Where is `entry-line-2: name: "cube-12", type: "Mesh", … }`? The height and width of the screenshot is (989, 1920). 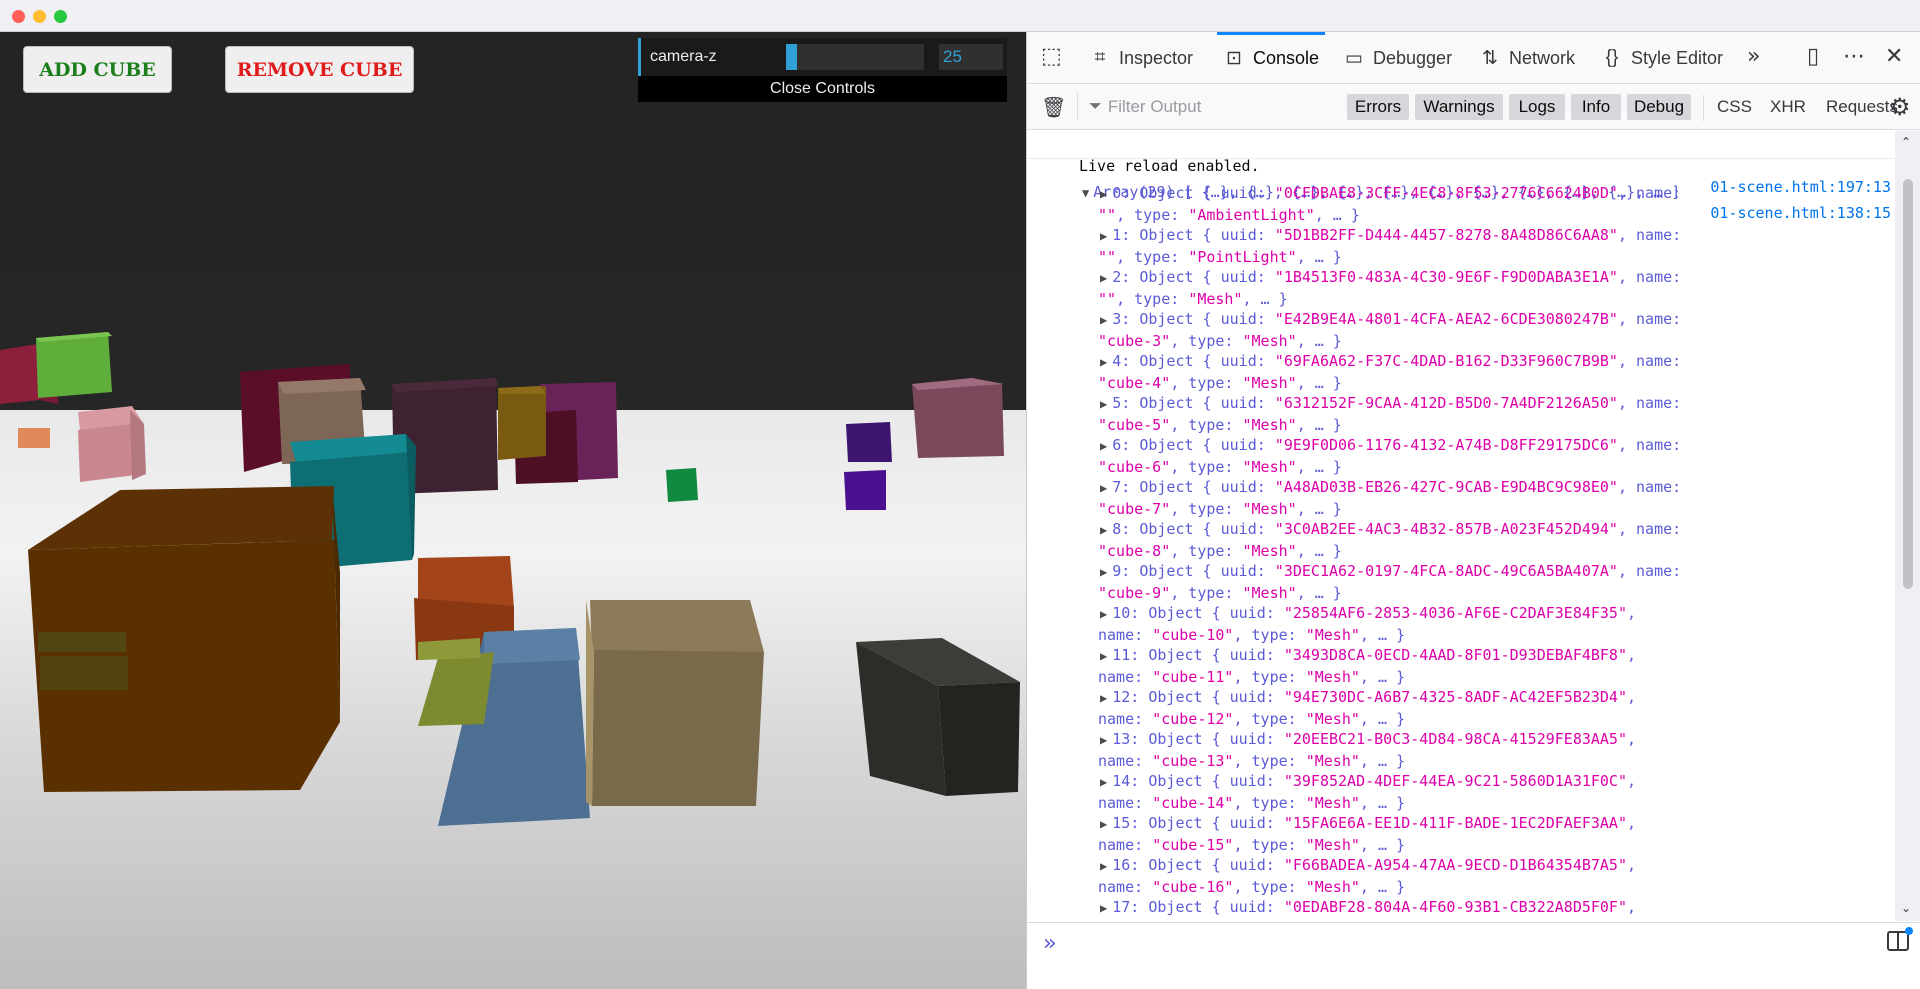 entry-line-2: name: "cube-12", type: "Mesh", … } is located at coordinates (1252, 719).